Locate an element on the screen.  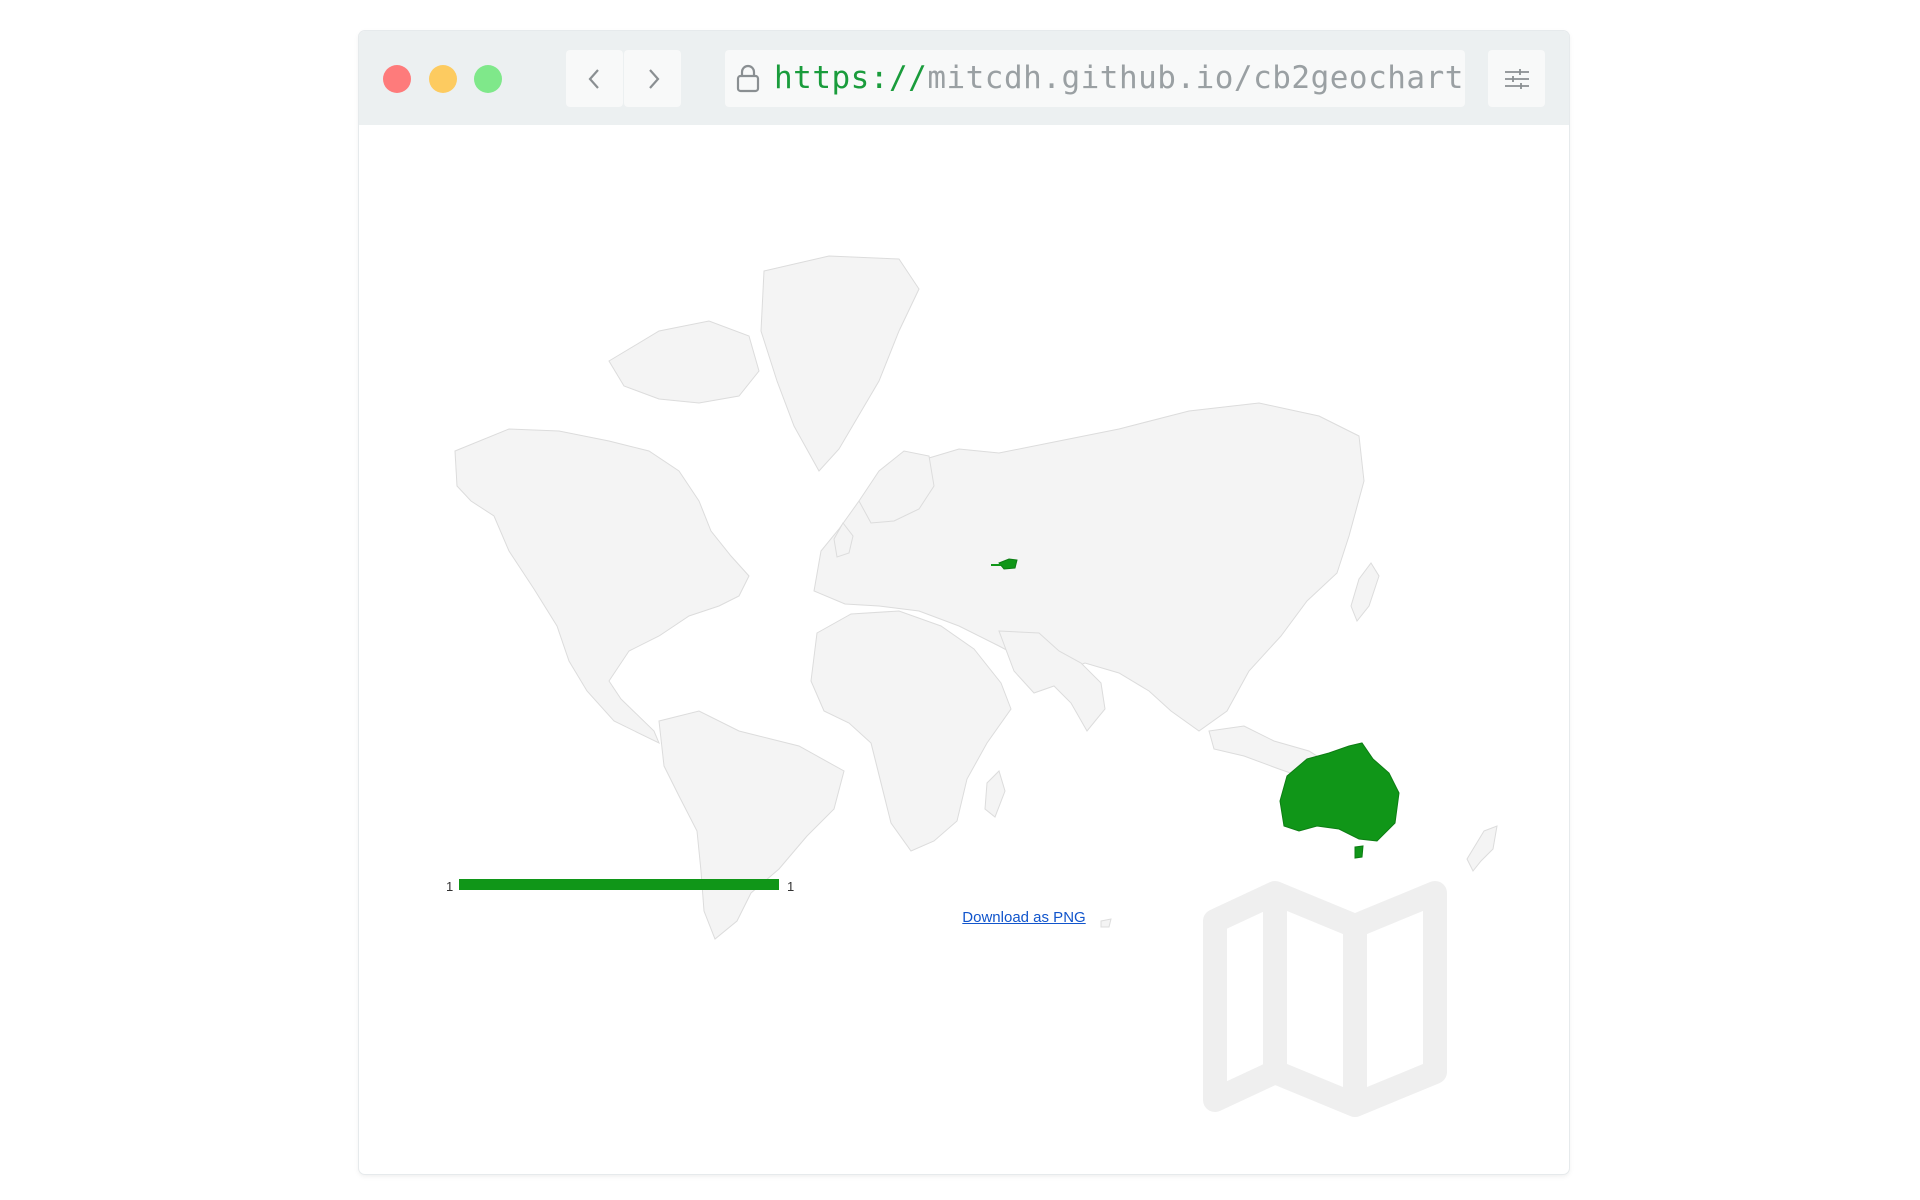
color-legend-bar is located at coordinates (619, 884).